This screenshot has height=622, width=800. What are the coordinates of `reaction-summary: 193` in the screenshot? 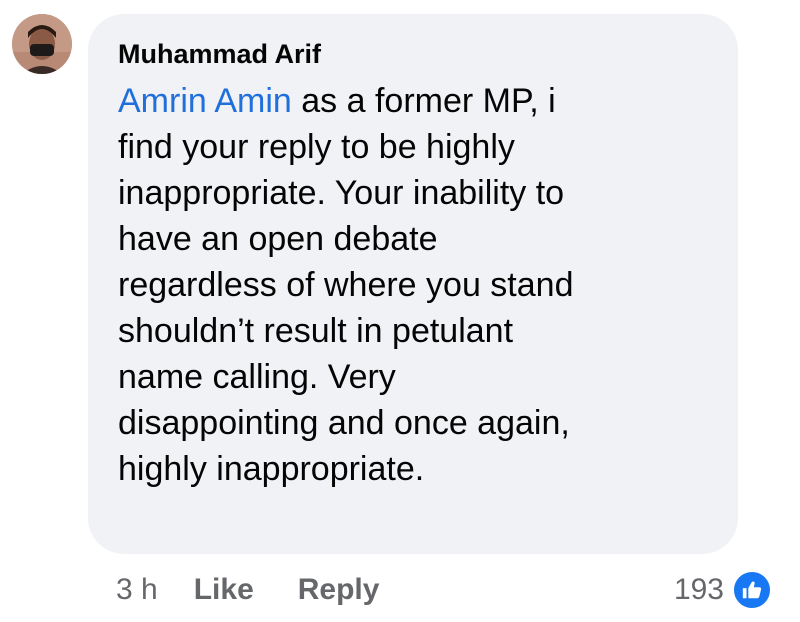 It's located at (723, 590).